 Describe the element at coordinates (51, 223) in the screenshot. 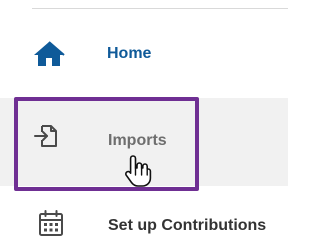

I see `calendar-icon` at that location.